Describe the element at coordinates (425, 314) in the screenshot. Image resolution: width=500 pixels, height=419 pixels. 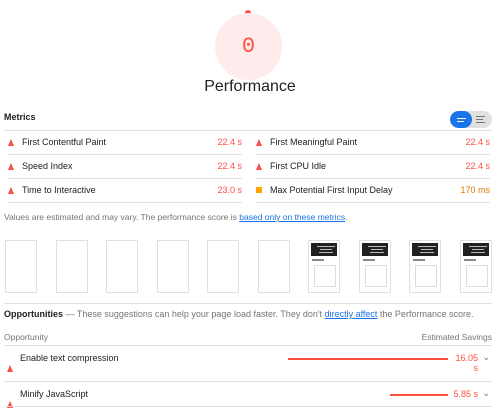
I see `opportunities-desc-end: the Performance score.` at that location.